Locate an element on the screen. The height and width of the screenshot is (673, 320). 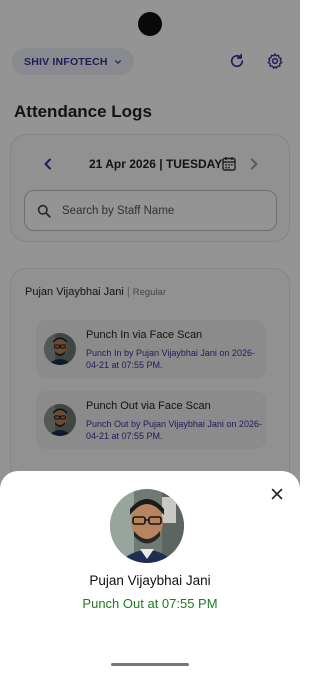
sheet-staff-name: Pujan Vijaybhai Jani is located at coordinates (150, 580).